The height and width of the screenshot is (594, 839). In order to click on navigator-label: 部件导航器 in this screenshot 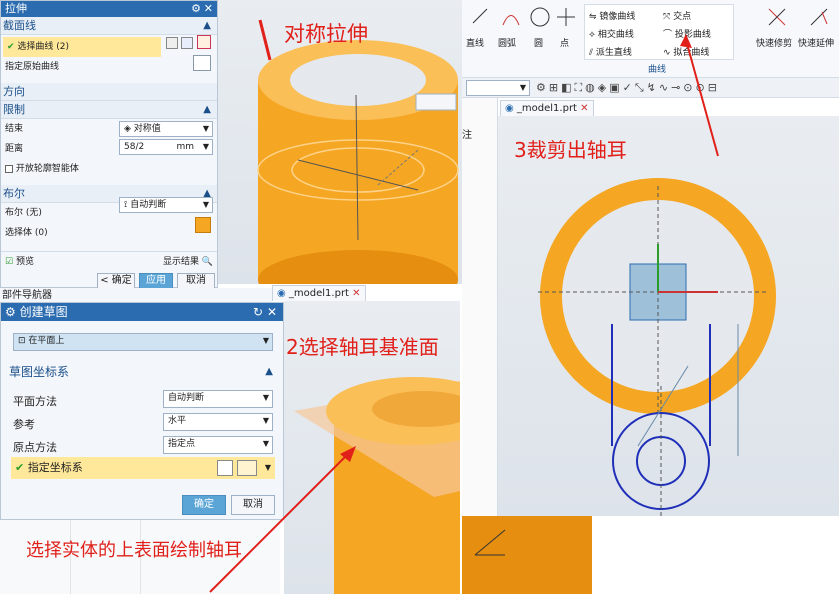, I will do `click(27, 295)`.